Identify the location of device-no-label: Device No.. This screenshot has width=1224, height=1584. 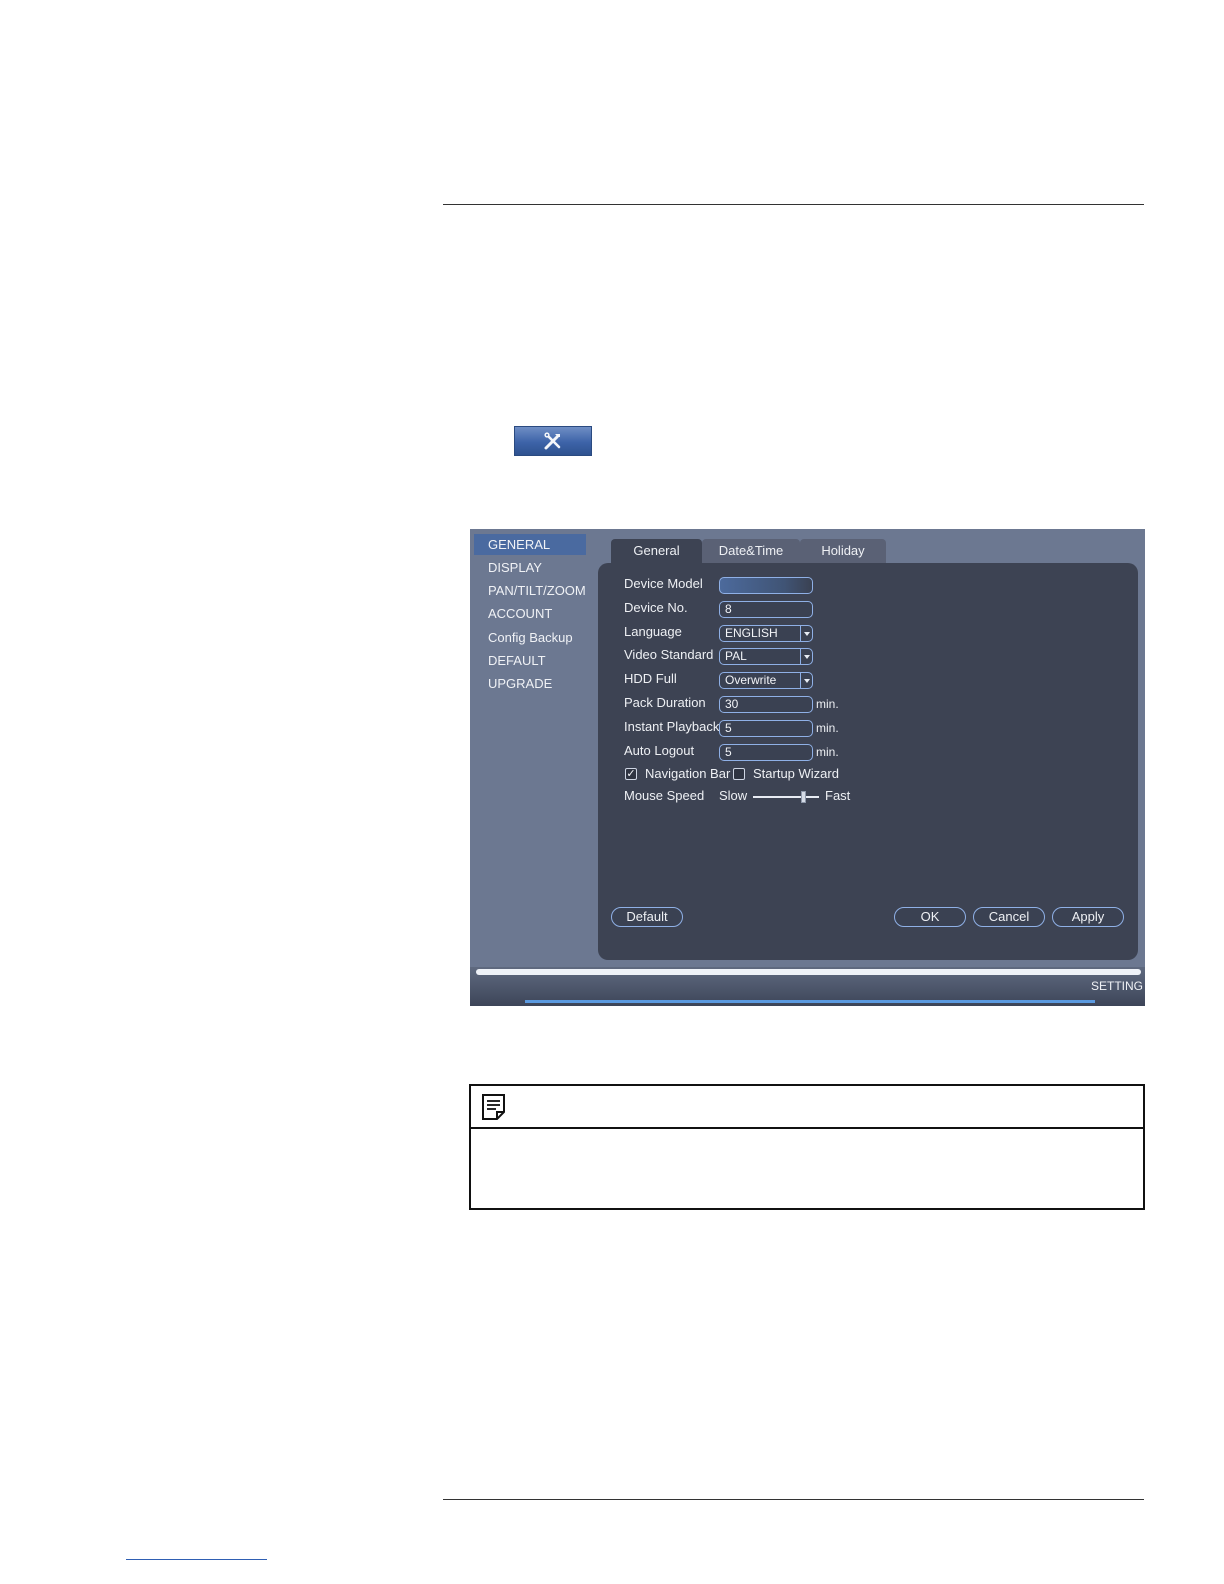
(656, 607).